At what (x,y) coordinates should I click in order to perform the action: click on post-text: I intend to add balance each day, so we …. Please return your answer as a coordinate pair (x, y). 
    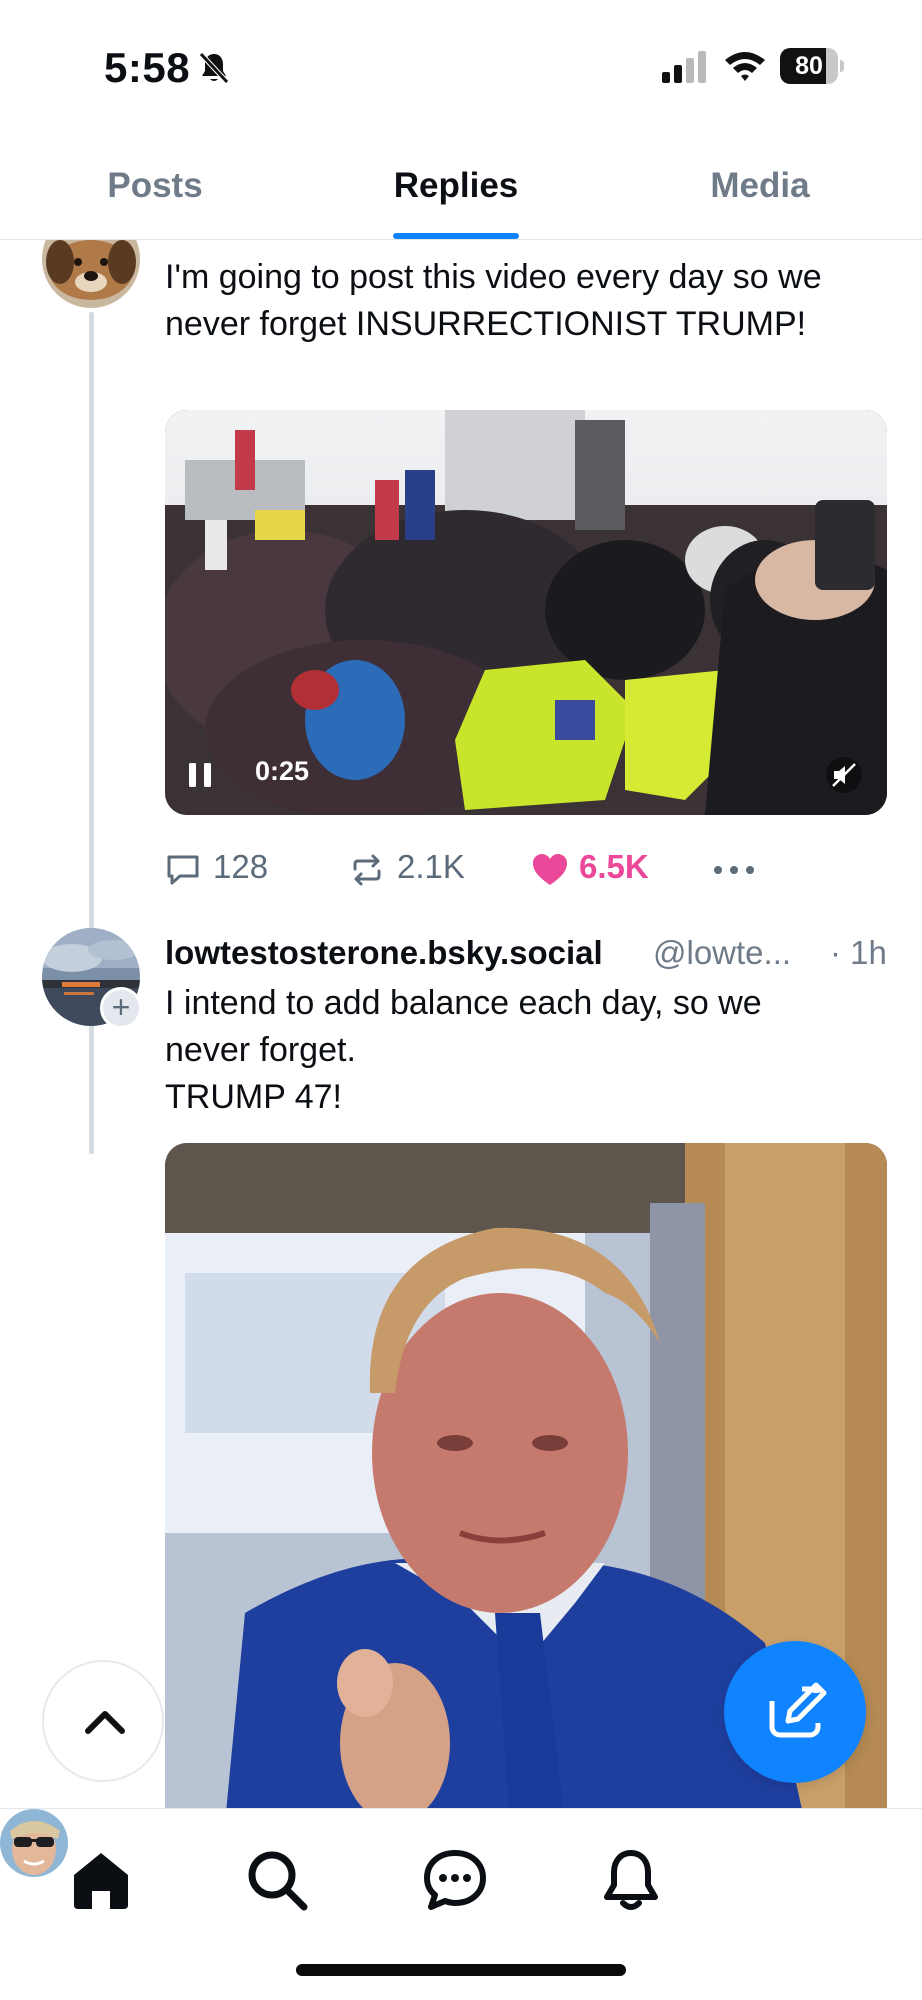
    Looking at the image, I should click on (463, 1050).